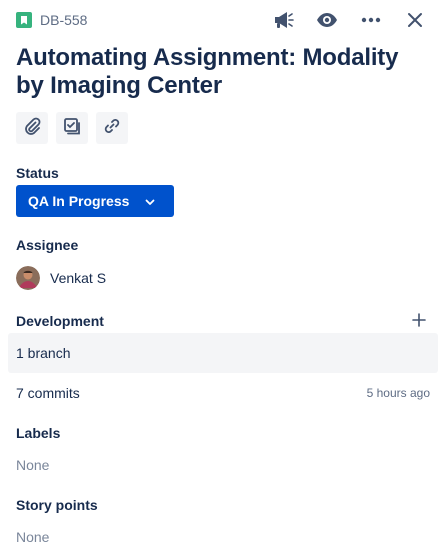 Image resolution: width=447 pixels, height=560 pixels. I want to click on eye-icon, so click(327, 20).